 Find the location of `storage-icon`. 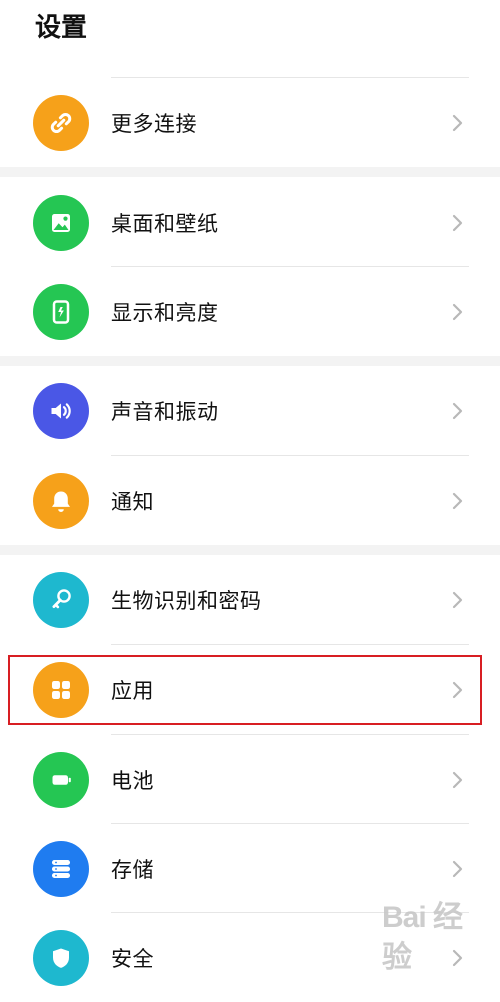

storage-icon is located at coordinates (61, 869).